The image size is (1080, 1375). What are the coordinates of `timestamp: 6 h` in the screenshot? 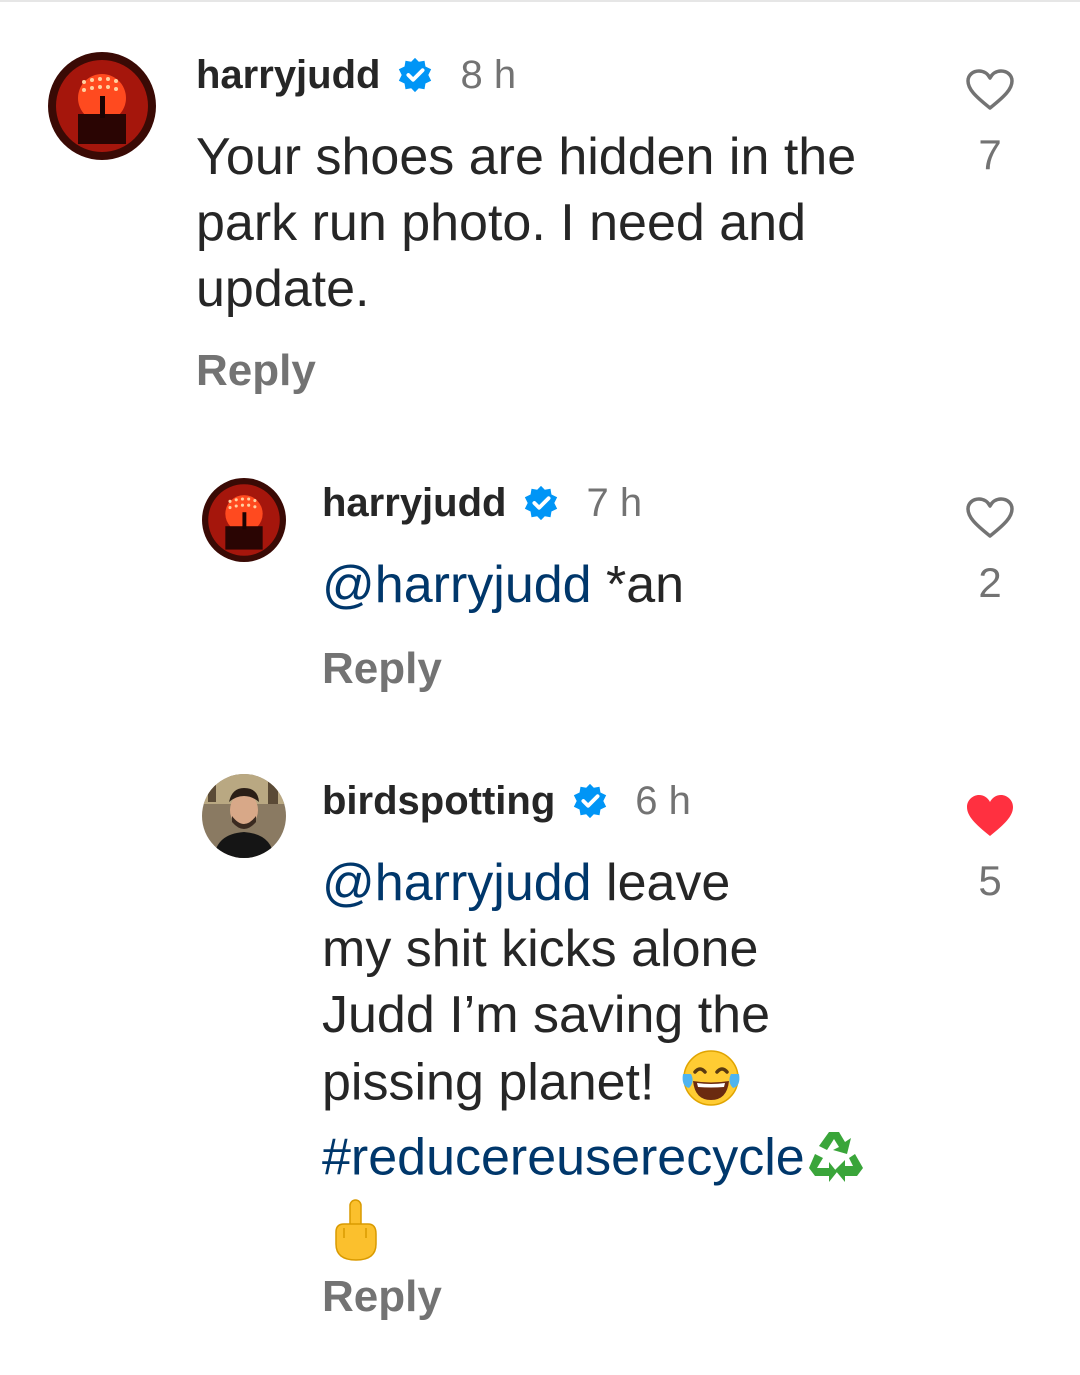 It's located at (663, 800).